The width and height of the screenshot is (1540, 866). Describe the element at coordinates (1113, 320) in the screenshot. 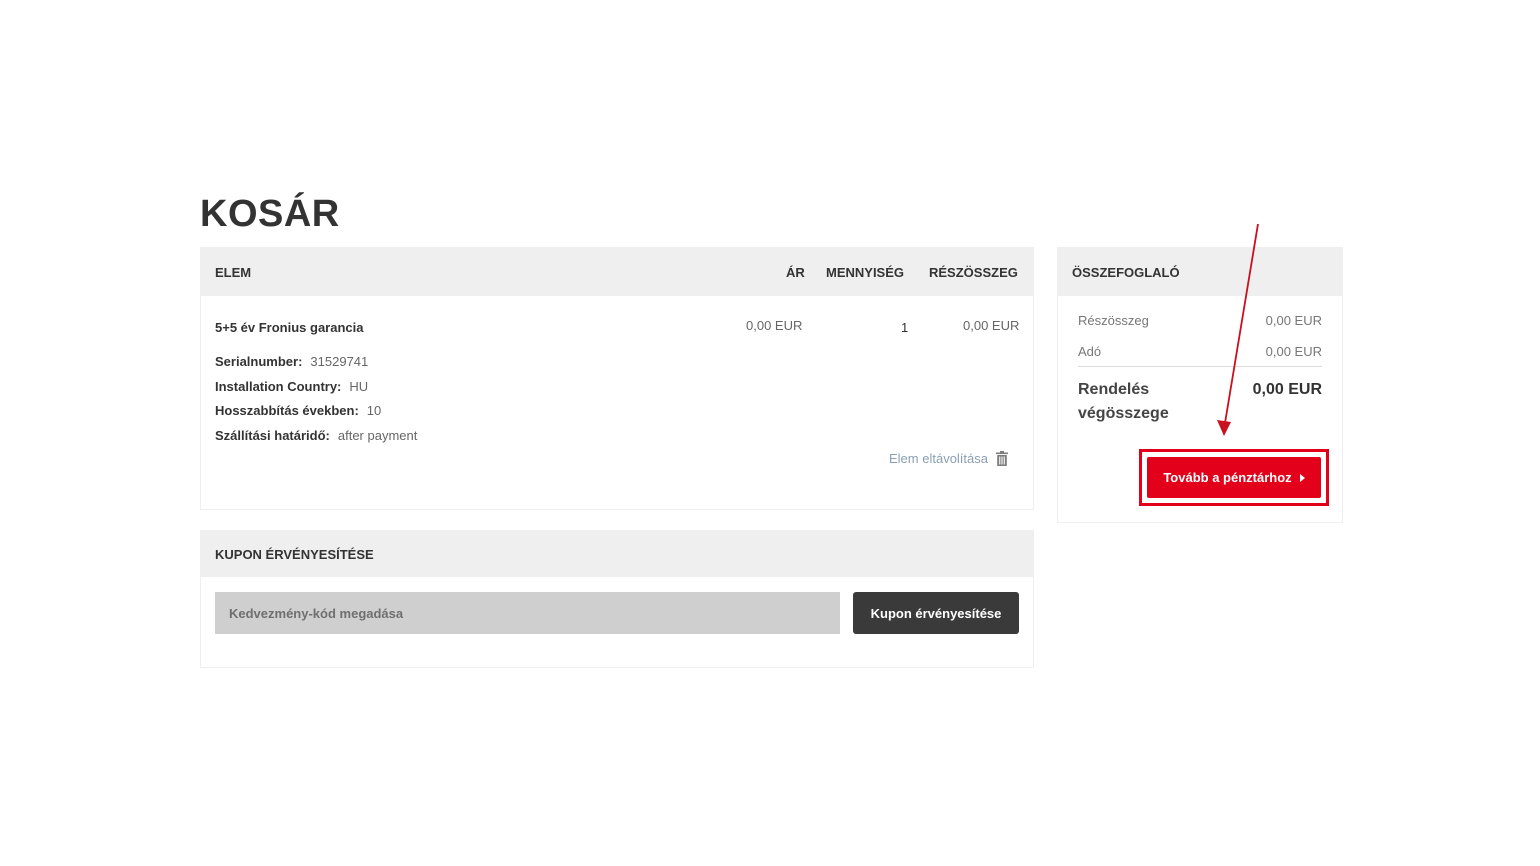

I see `summary-subtotal-label: Részösszeg` at that location.